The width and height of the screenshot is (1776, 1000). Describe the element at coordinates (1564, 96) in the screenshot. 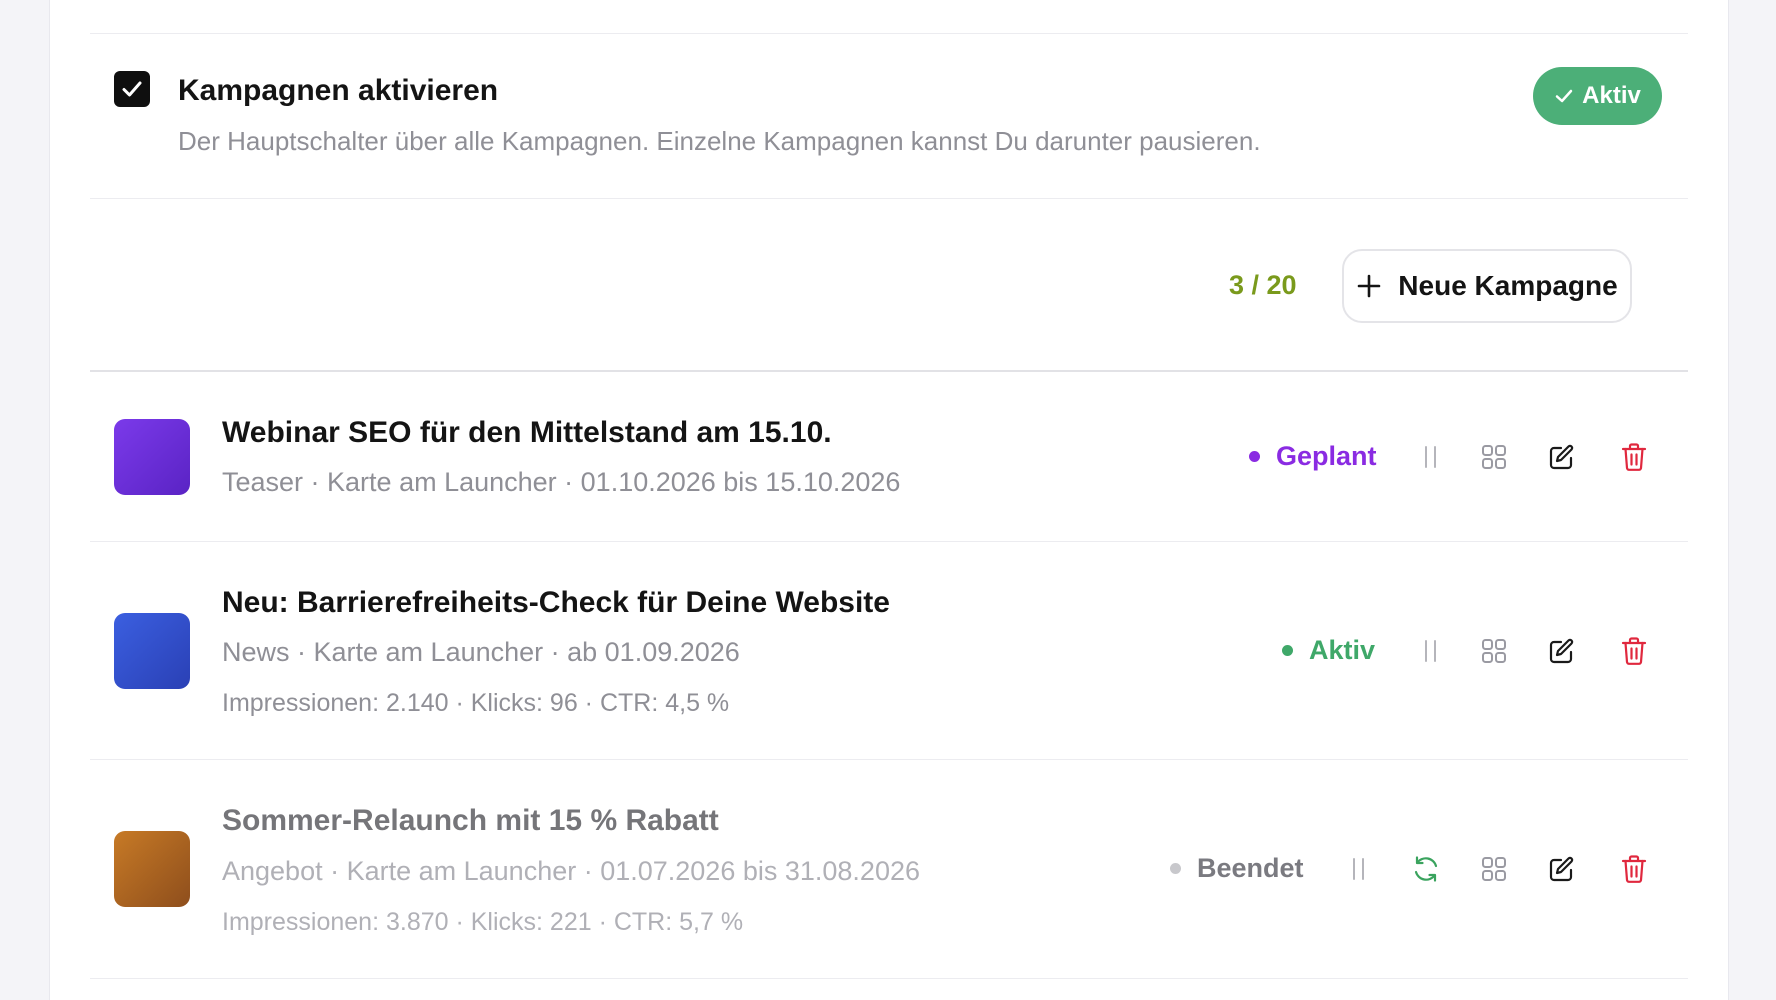

I see `check-icon` at that location.